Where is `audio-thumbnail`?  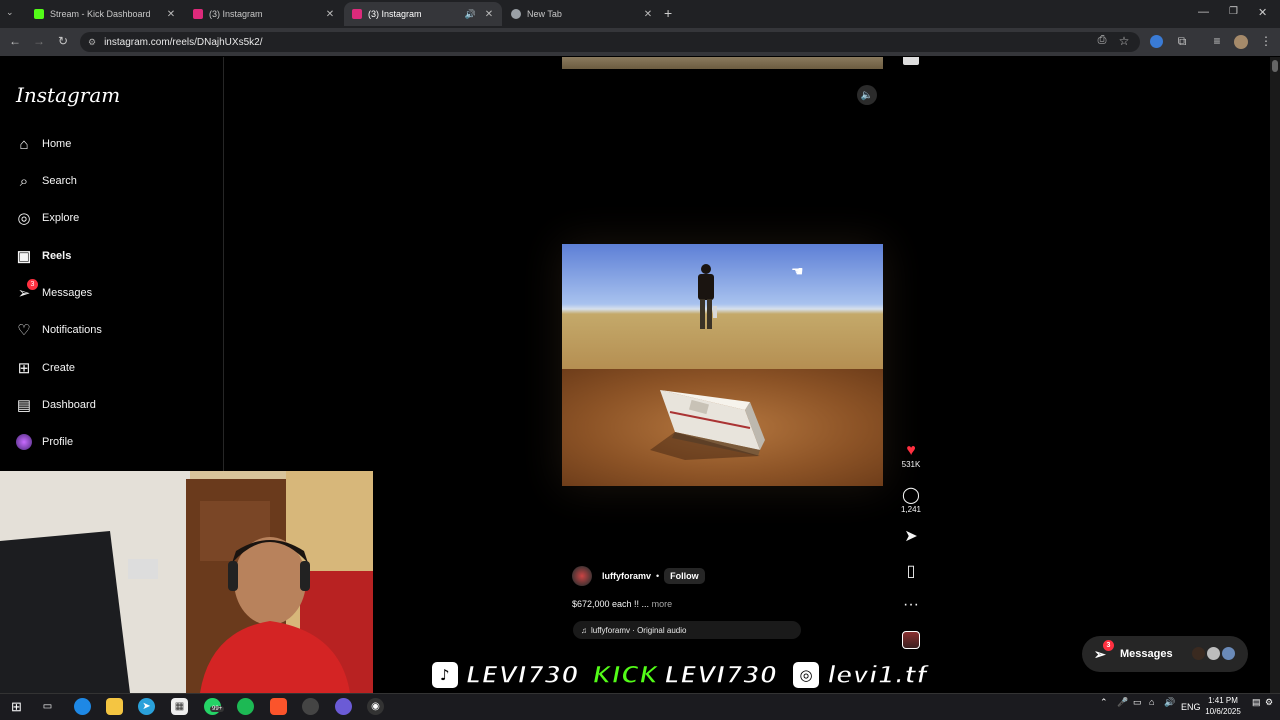
audio-thumbnail is located at coordinates (911, 640).